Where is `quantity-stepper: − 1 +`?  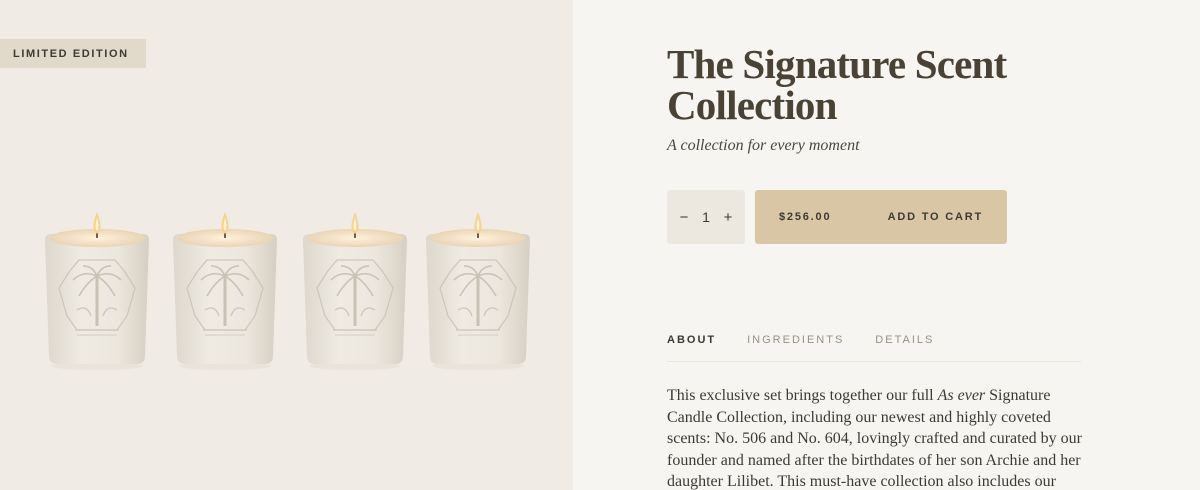
quantity-stepper: − 1 + is located at coordinates (706, 217).